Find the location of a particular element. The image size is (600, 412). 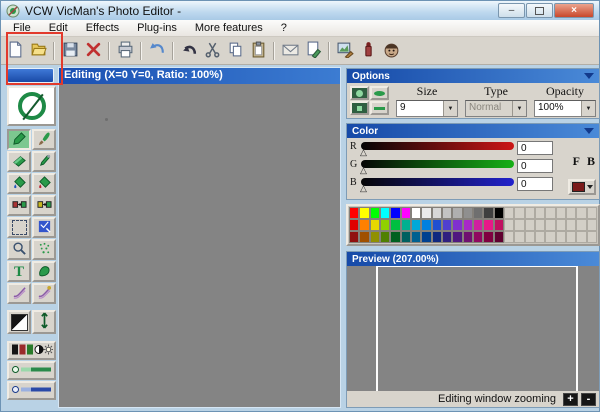

green-slider is located at coordinates (437, 164).